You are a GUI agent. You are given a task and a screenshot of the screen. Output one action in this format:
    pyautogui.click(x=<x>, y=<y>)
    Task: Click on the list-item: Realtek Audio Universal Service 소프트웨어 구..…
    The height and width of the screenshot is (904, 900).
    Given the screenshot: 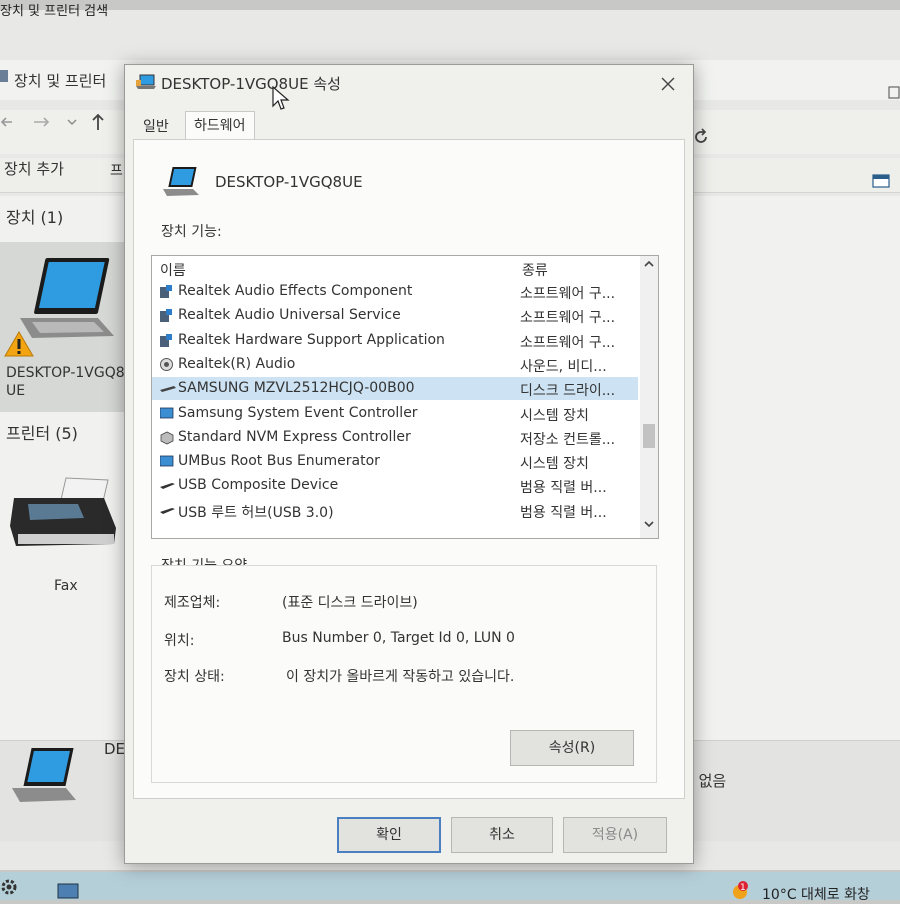 What is the action you would take?
    pyautogui.click(x=395, y=315)
    